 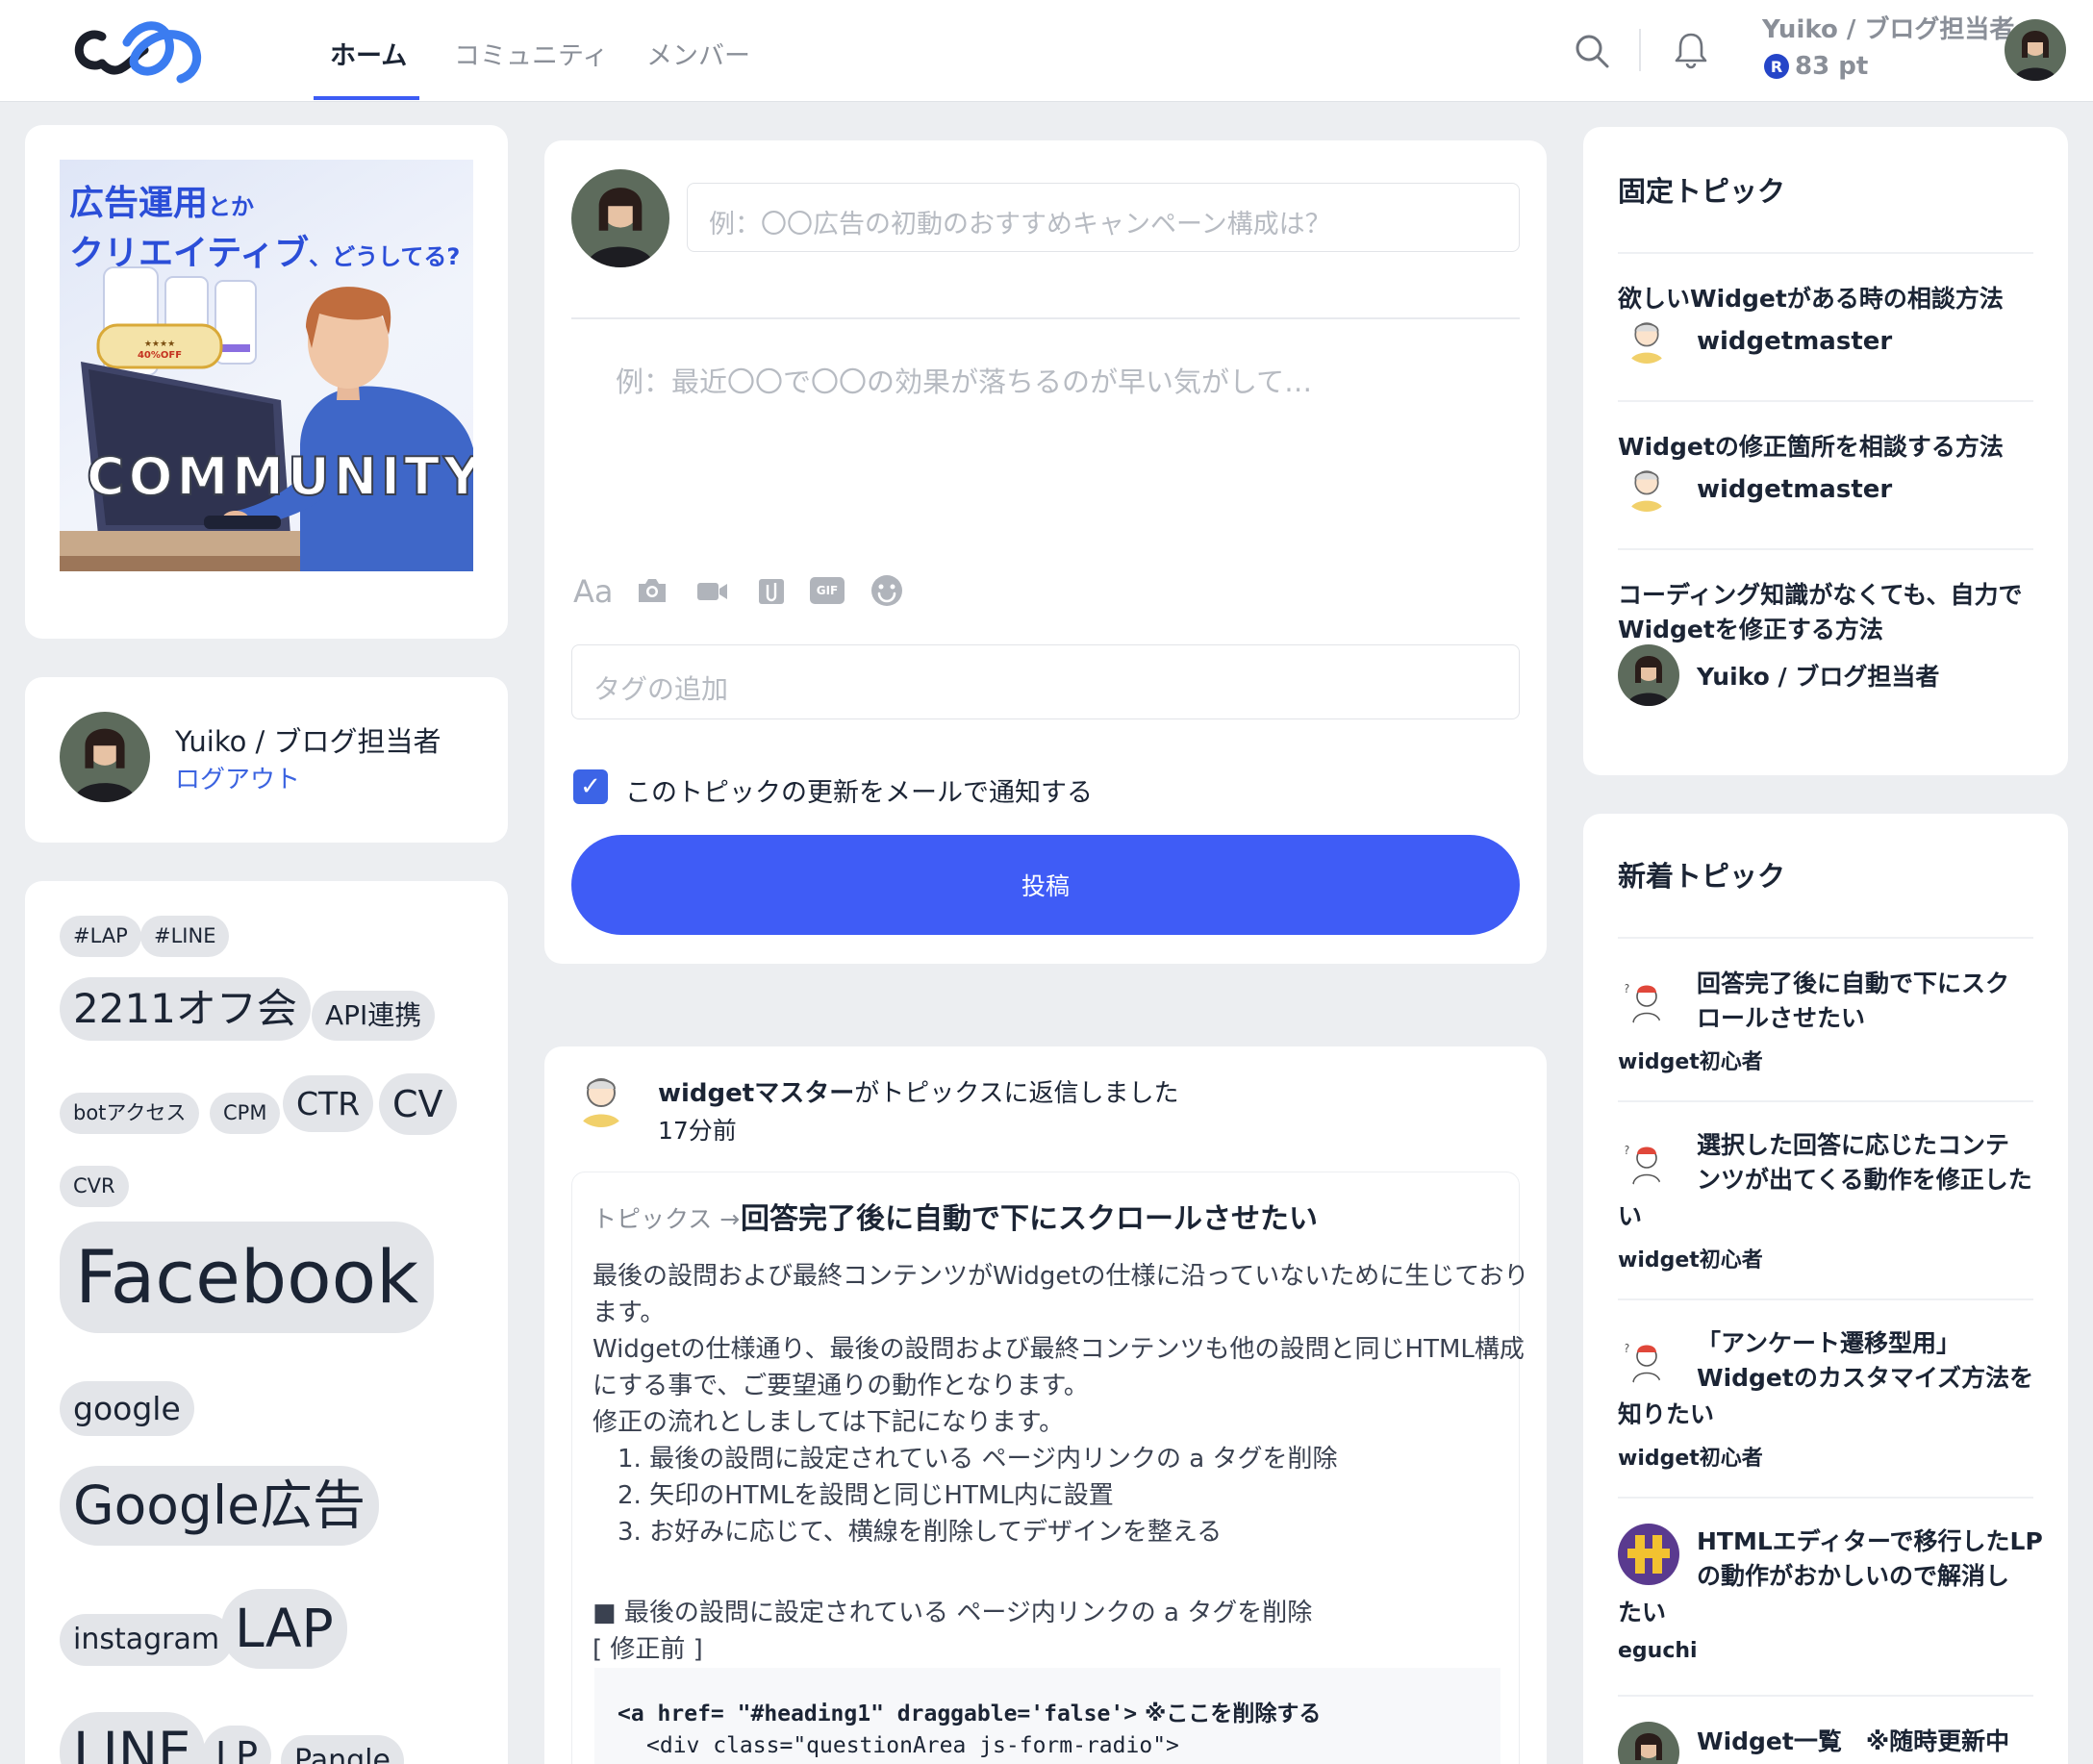 I want to click on pinned-topic-title: コーディング知識がなくても、自力で, so click(x=1821, y=595).